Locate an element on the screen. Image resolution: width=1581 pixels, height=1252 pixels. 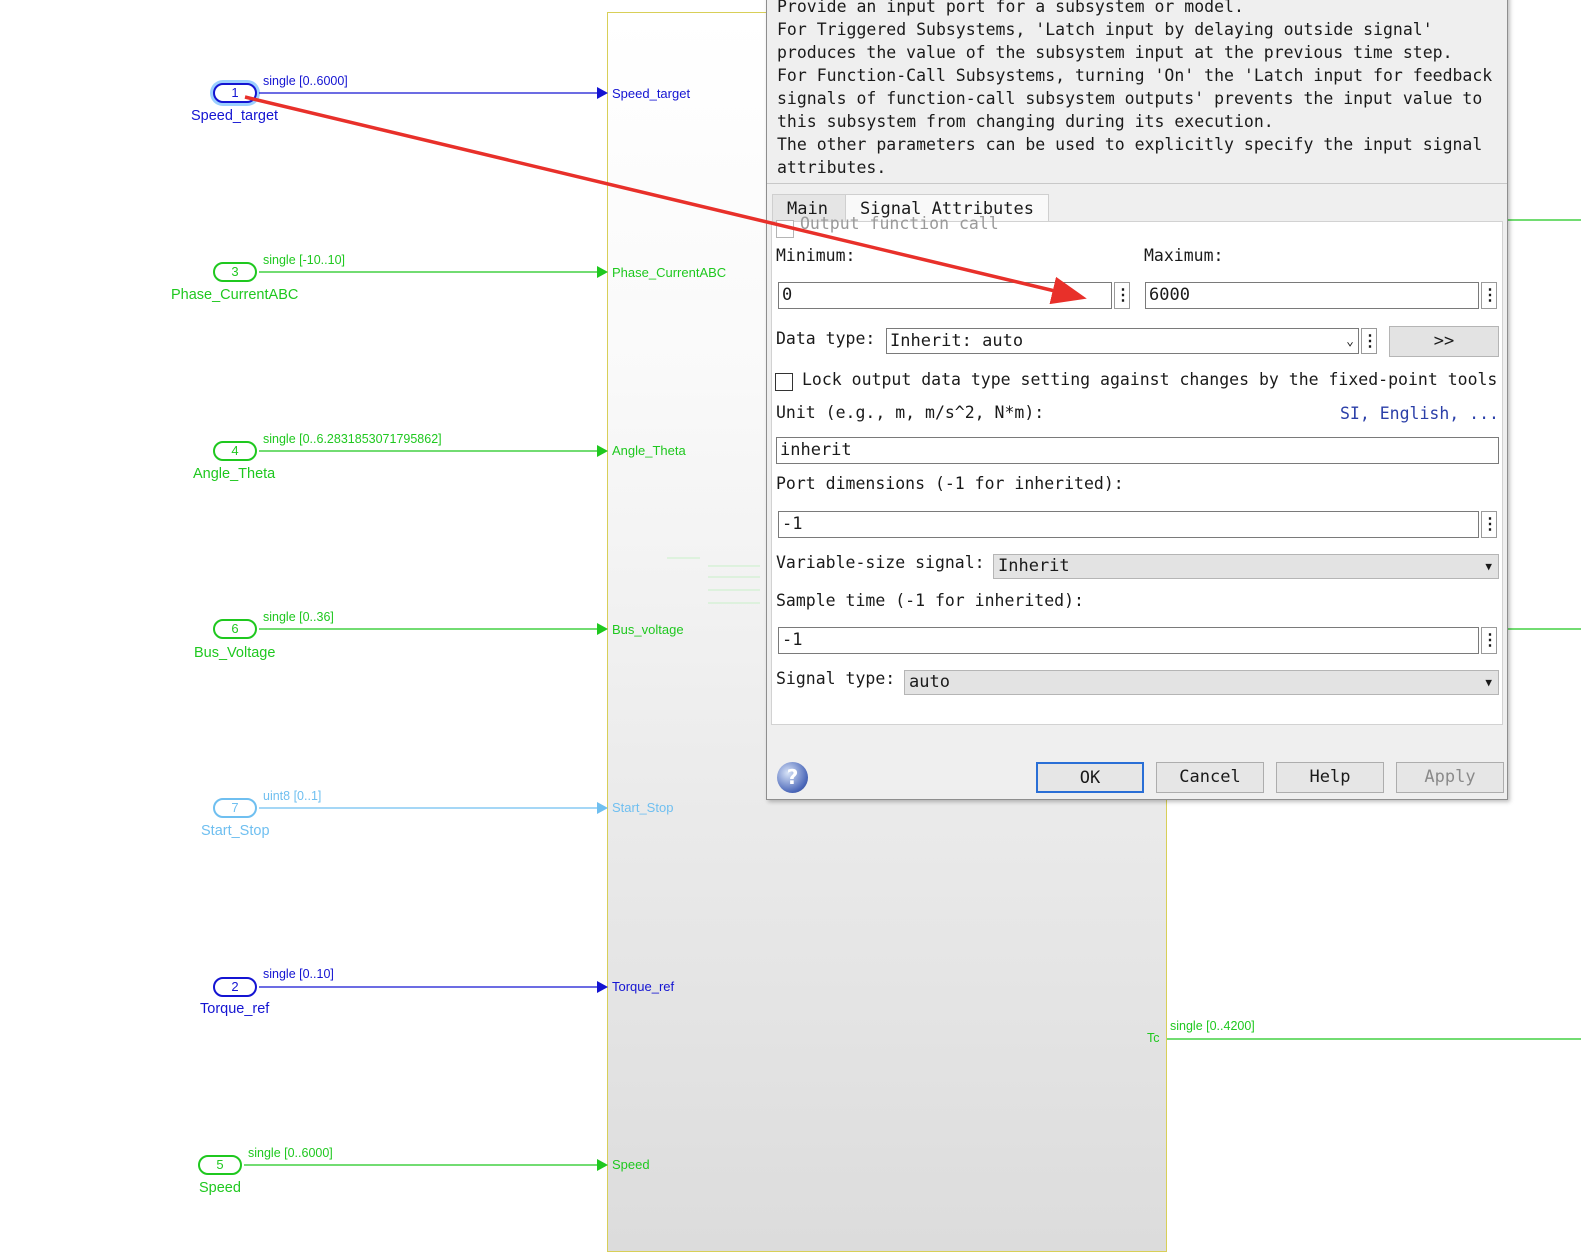
lock-data-type-checkbox is located at coordinates (784, 382).